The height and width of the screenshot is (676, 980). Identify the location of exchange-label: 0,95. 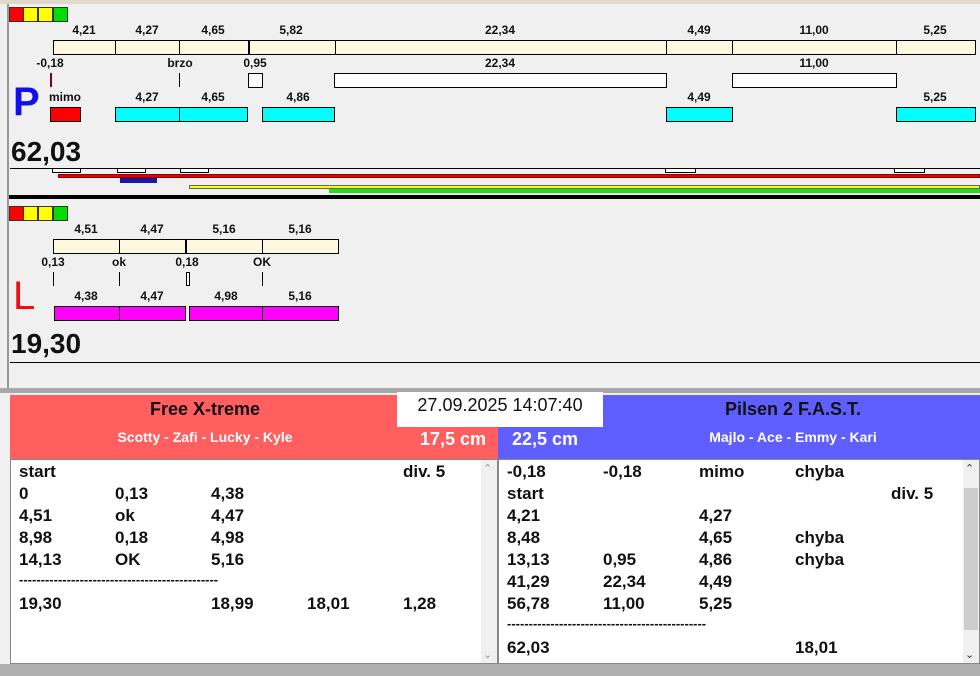
(255, 63).